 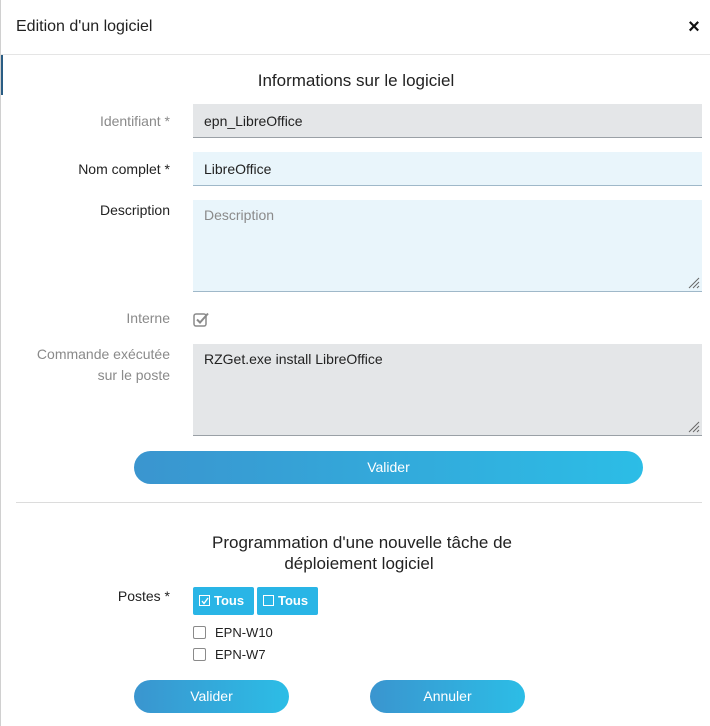 I want to click on commande-label-line1: Commande exécutée, so click(x=103, y=354).